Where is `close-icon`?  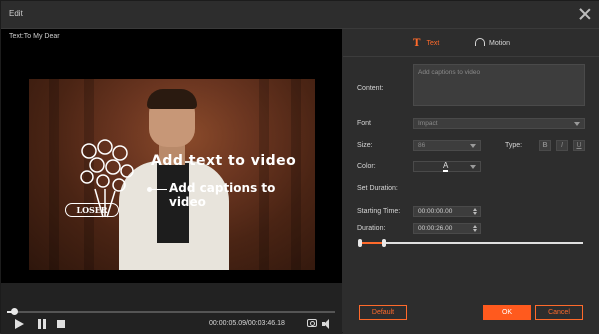
close-icon is located at coordinates (585, 14).